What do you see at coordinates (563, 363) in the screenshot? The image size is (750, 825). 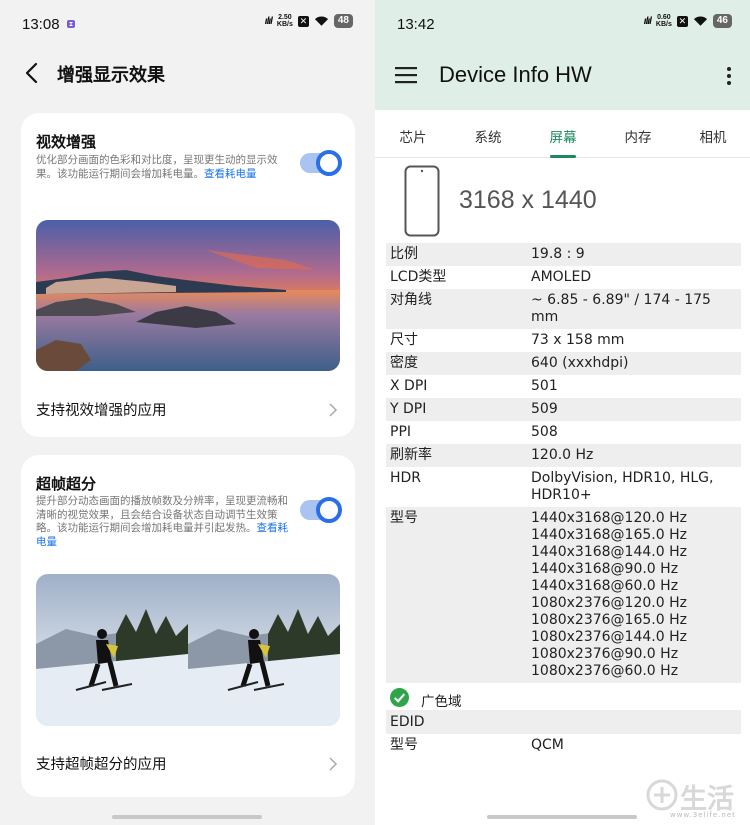 I see `info-row-density: 密度 640 (xxxhdpi)` at bounding box center [563, 363].